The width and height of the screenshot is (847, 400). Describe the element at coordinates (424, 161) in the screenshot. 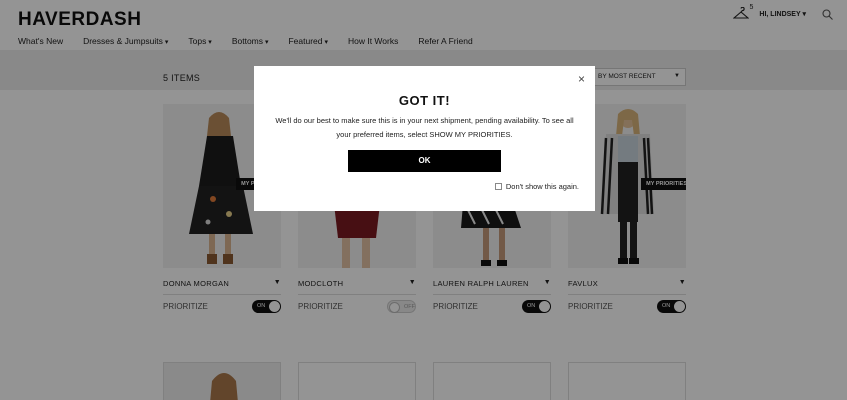

I see `ok-button: OK` at that location.